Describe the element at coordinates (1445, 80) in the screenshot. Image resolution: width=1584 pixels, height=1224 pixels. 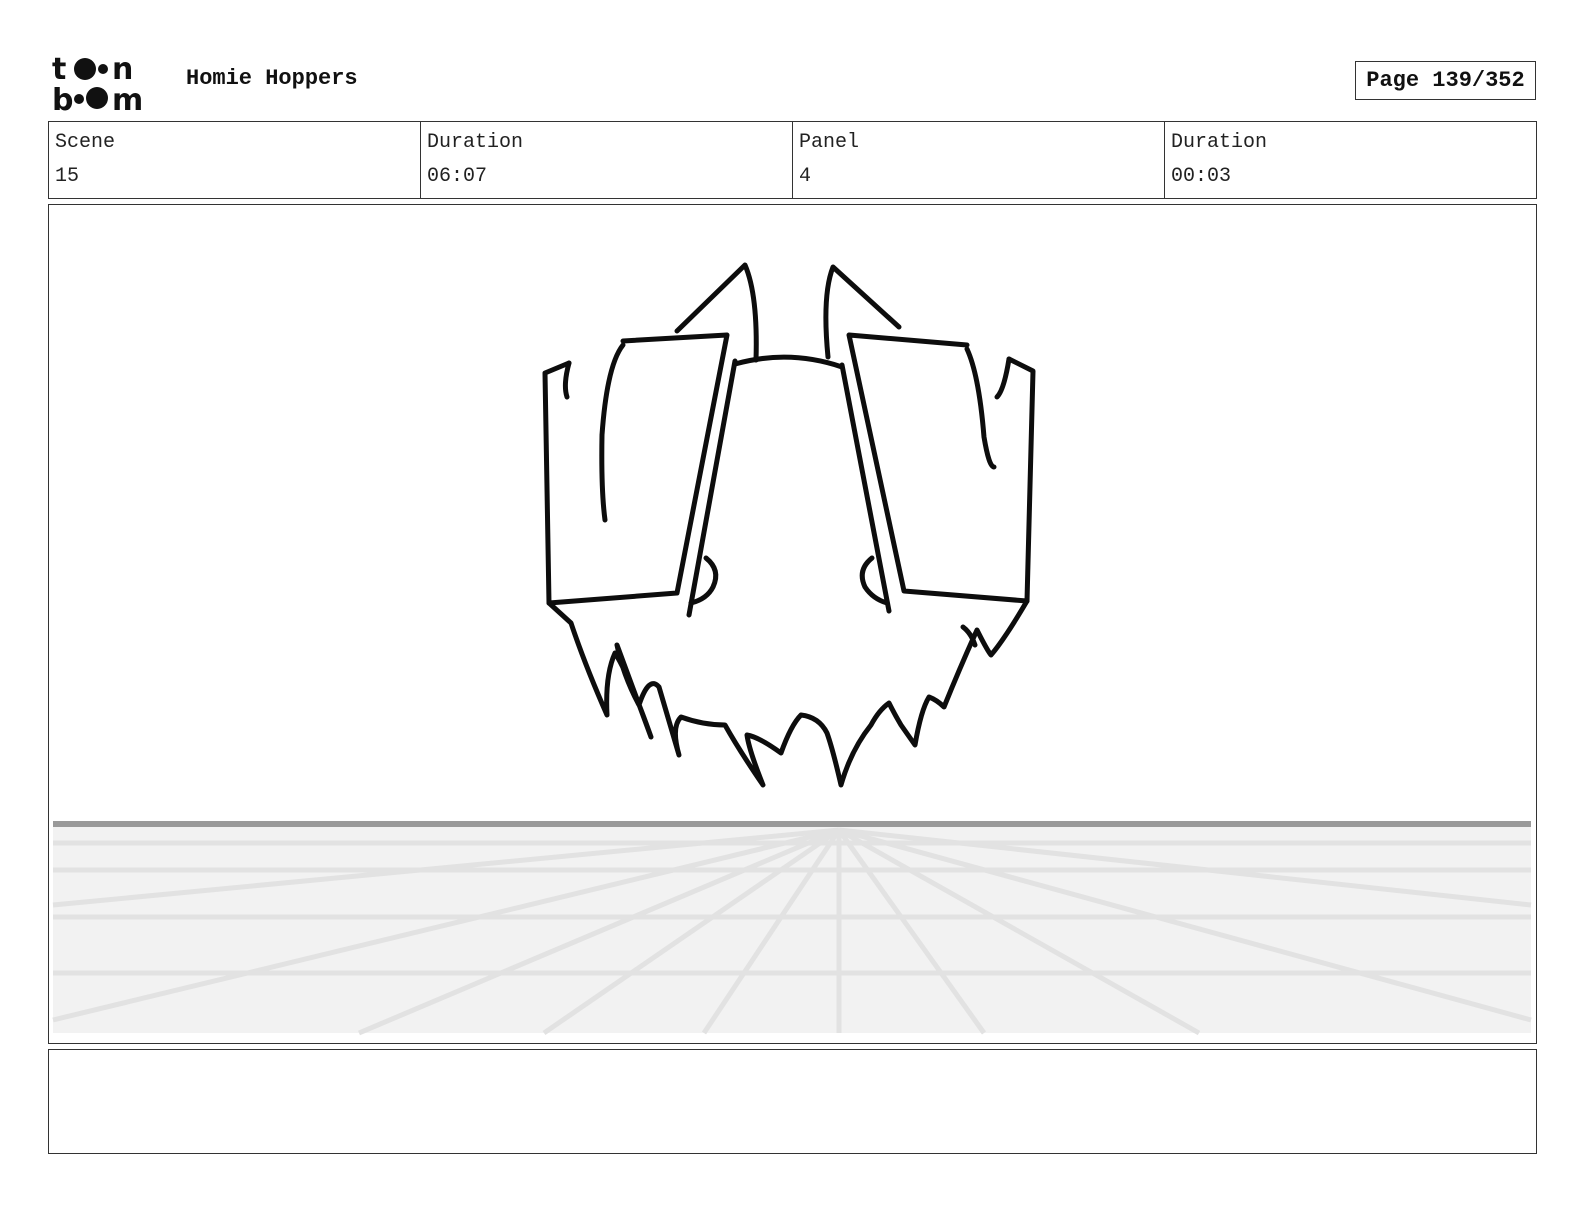
I see `page-counter: Page 139/352` at that location.